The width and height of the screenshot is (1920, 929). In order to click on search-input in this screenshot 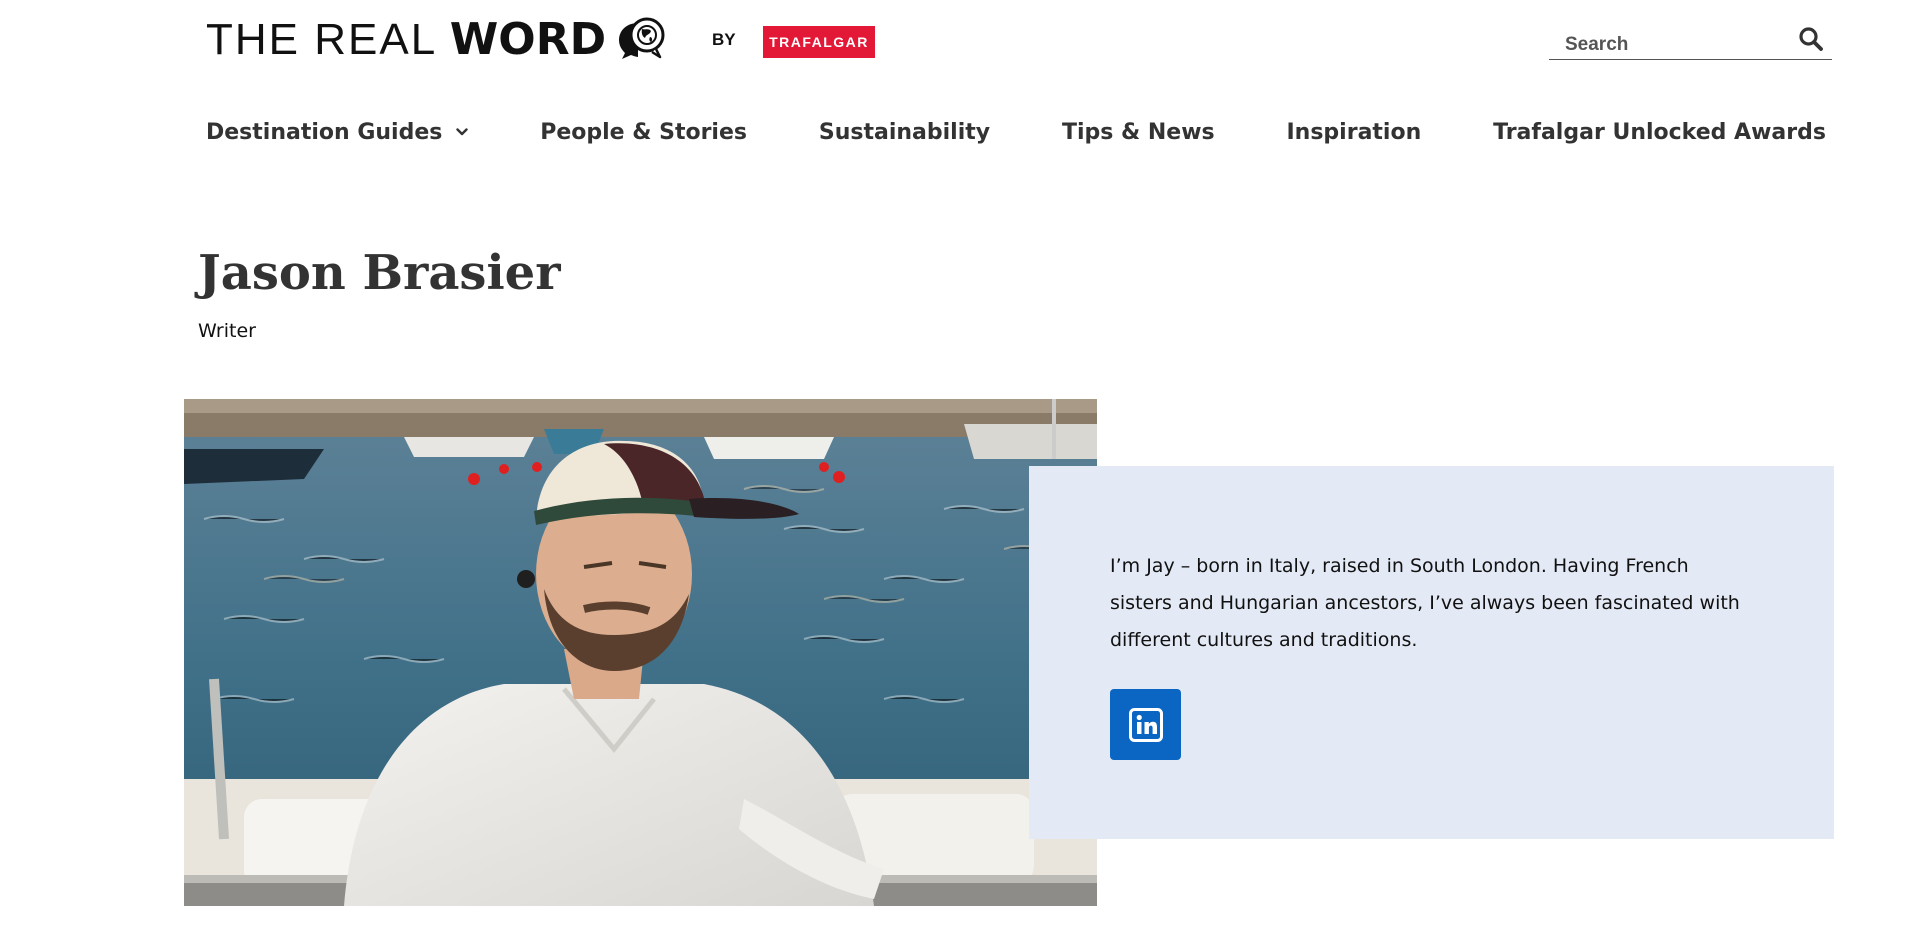, I will do `click(1669, 42)`.